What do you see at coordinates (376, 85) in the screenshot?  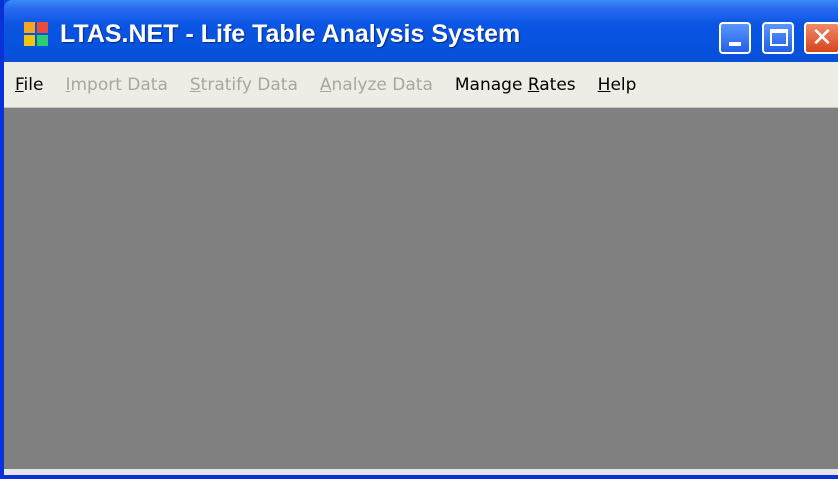 I see `menu-analyze-data: Analyze Data` at bounding box center [376, 85].